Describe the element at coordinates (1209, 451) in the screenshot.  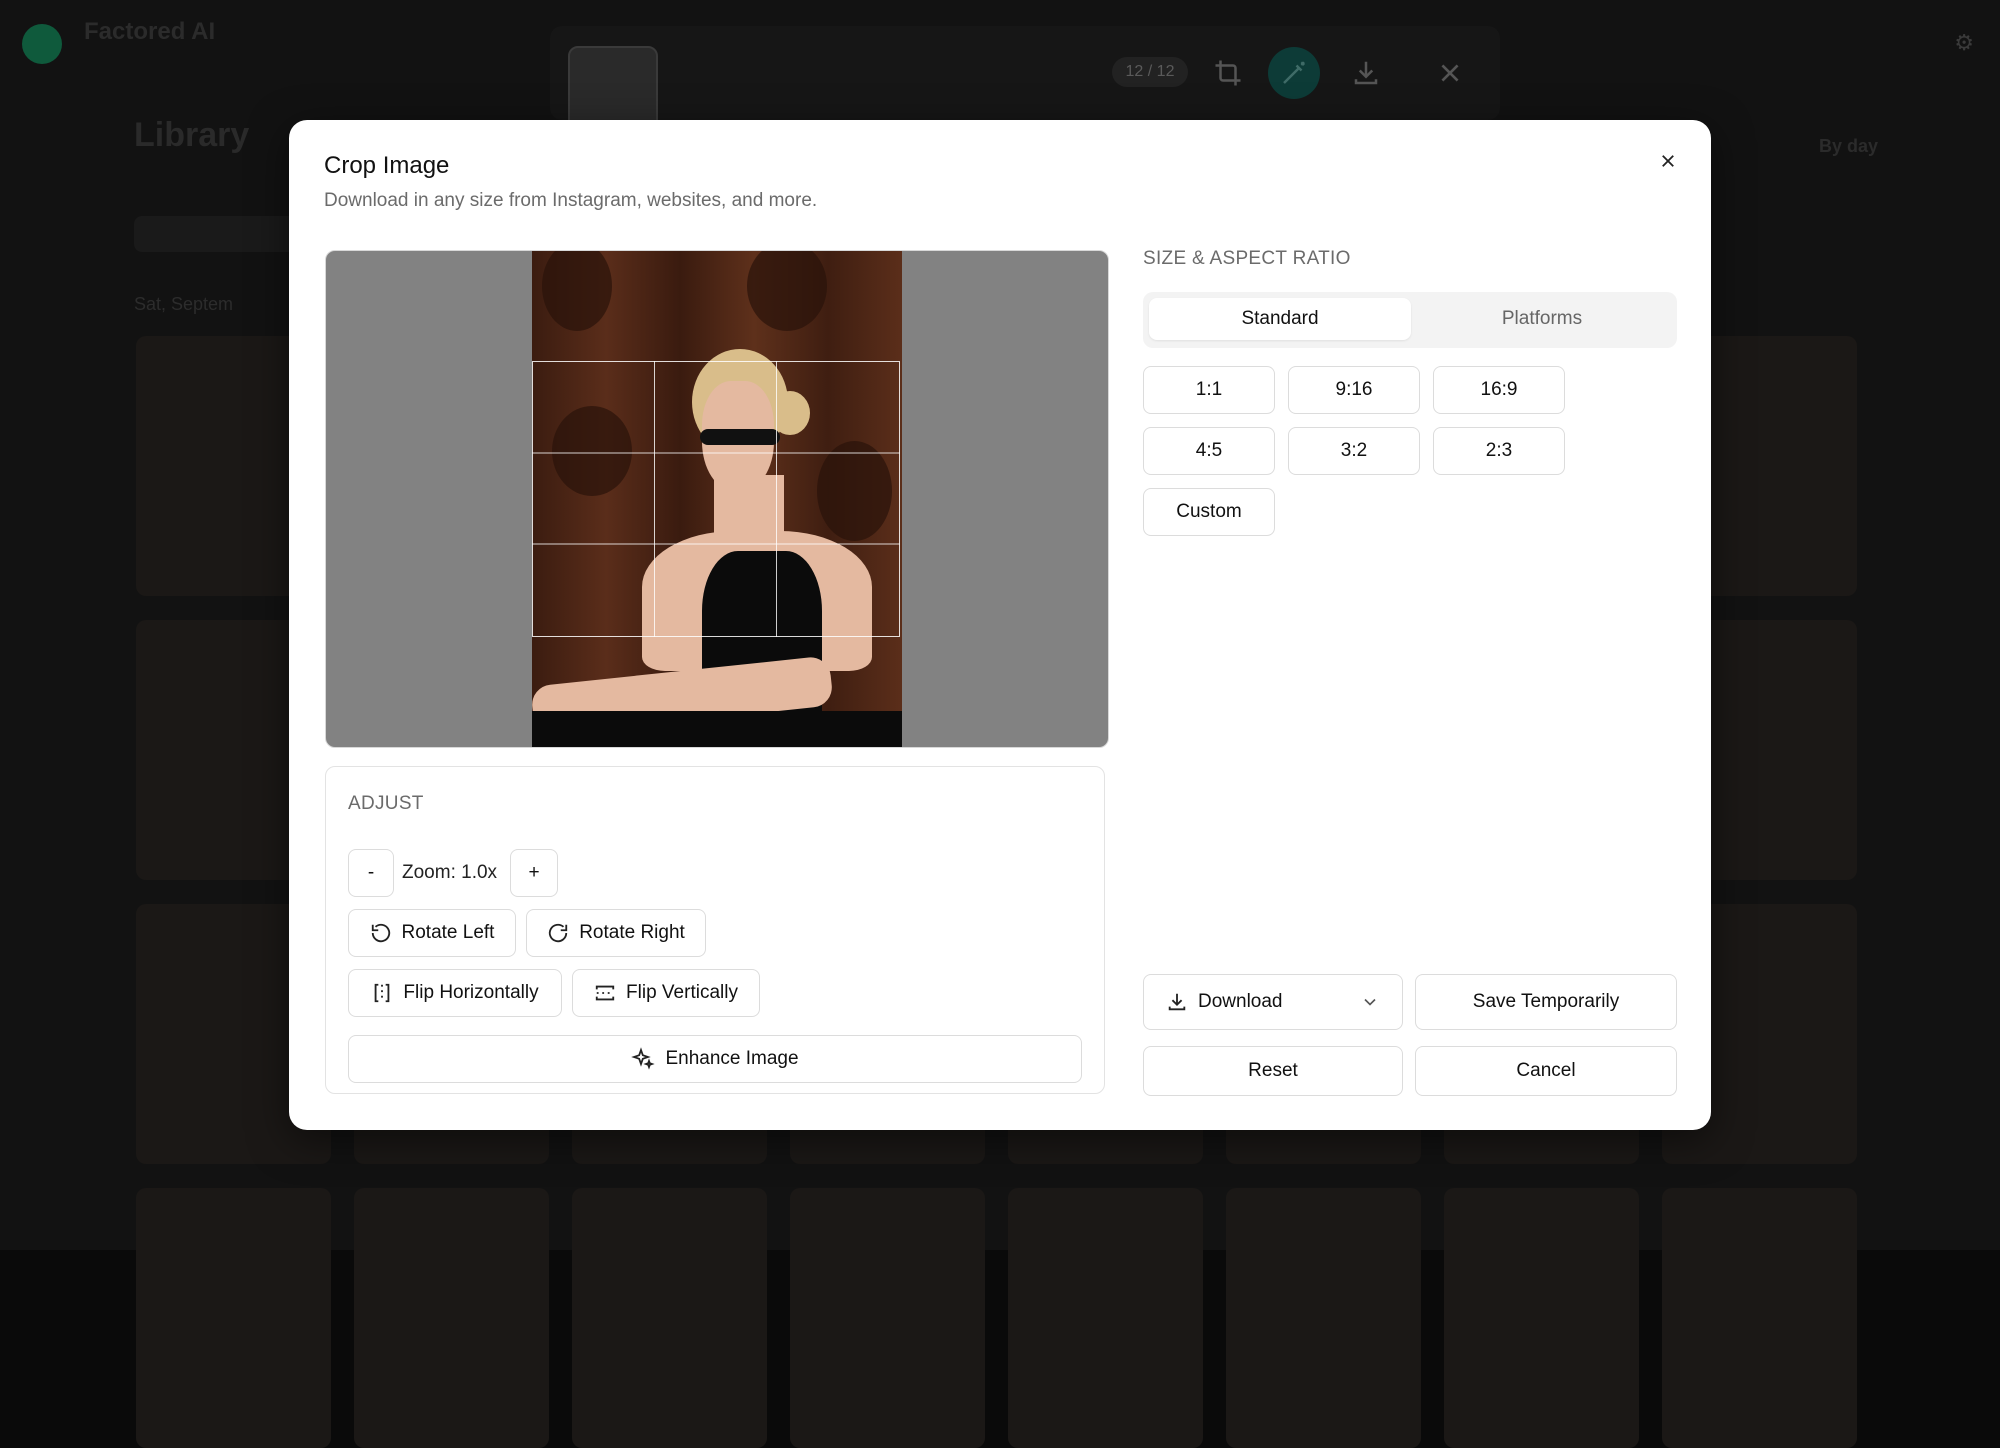
I see `ratio-4-5-button: 4:5` at that location.